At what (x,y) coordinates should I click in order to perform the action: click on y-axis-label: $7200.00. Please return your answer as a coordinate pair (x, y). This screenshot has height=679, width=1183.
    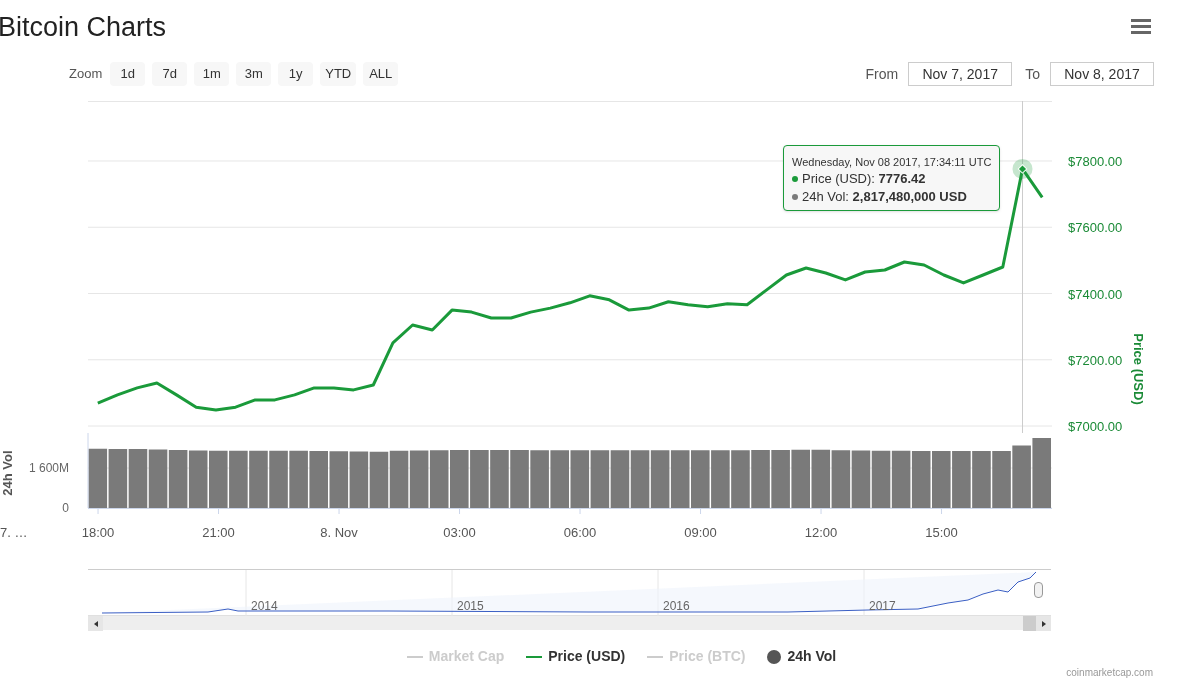
    Looking at the image, I should click on (1095, 360).